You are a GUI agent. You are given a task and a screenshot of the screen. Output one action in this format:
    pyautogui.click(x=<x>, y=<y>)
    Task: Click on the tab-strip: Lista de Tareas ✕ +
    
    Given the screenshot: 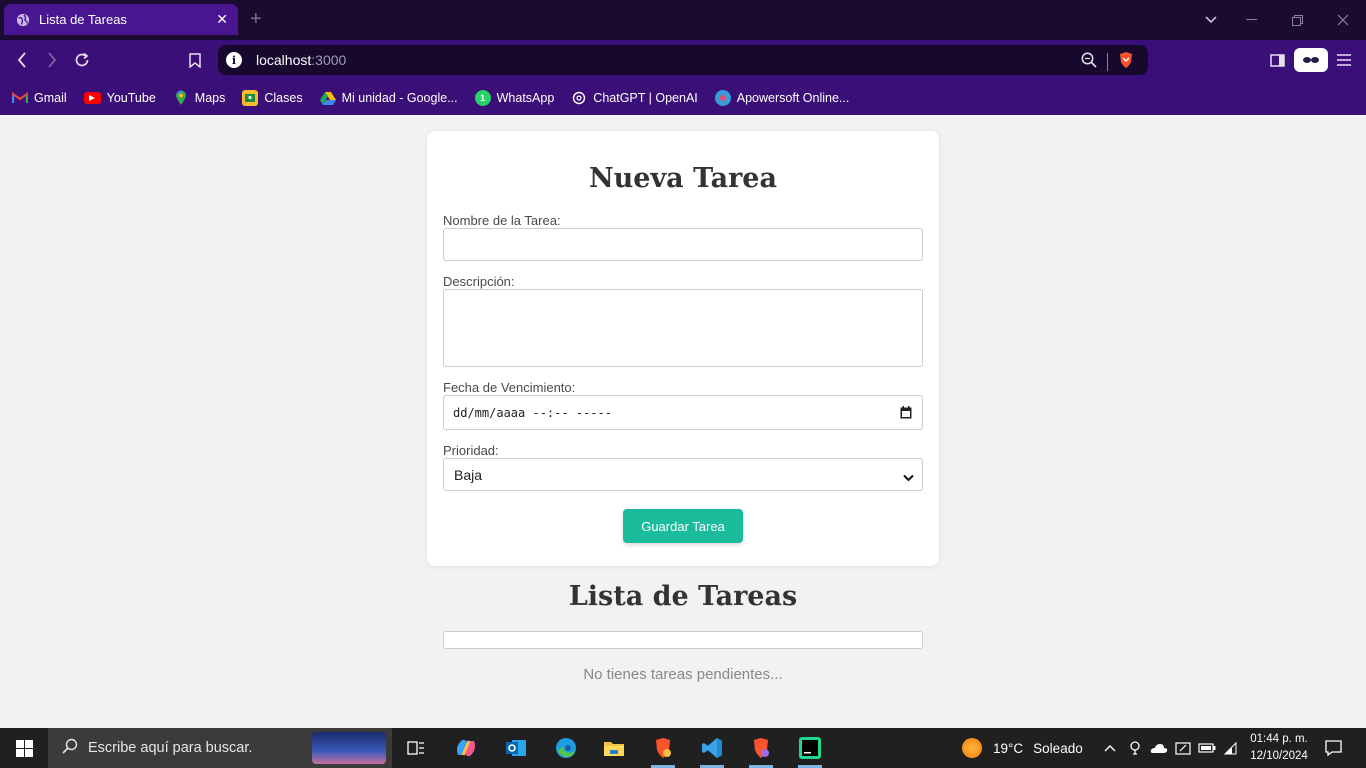 What is the action you would take?
    pyautogui.click(x=683, y=20)
    